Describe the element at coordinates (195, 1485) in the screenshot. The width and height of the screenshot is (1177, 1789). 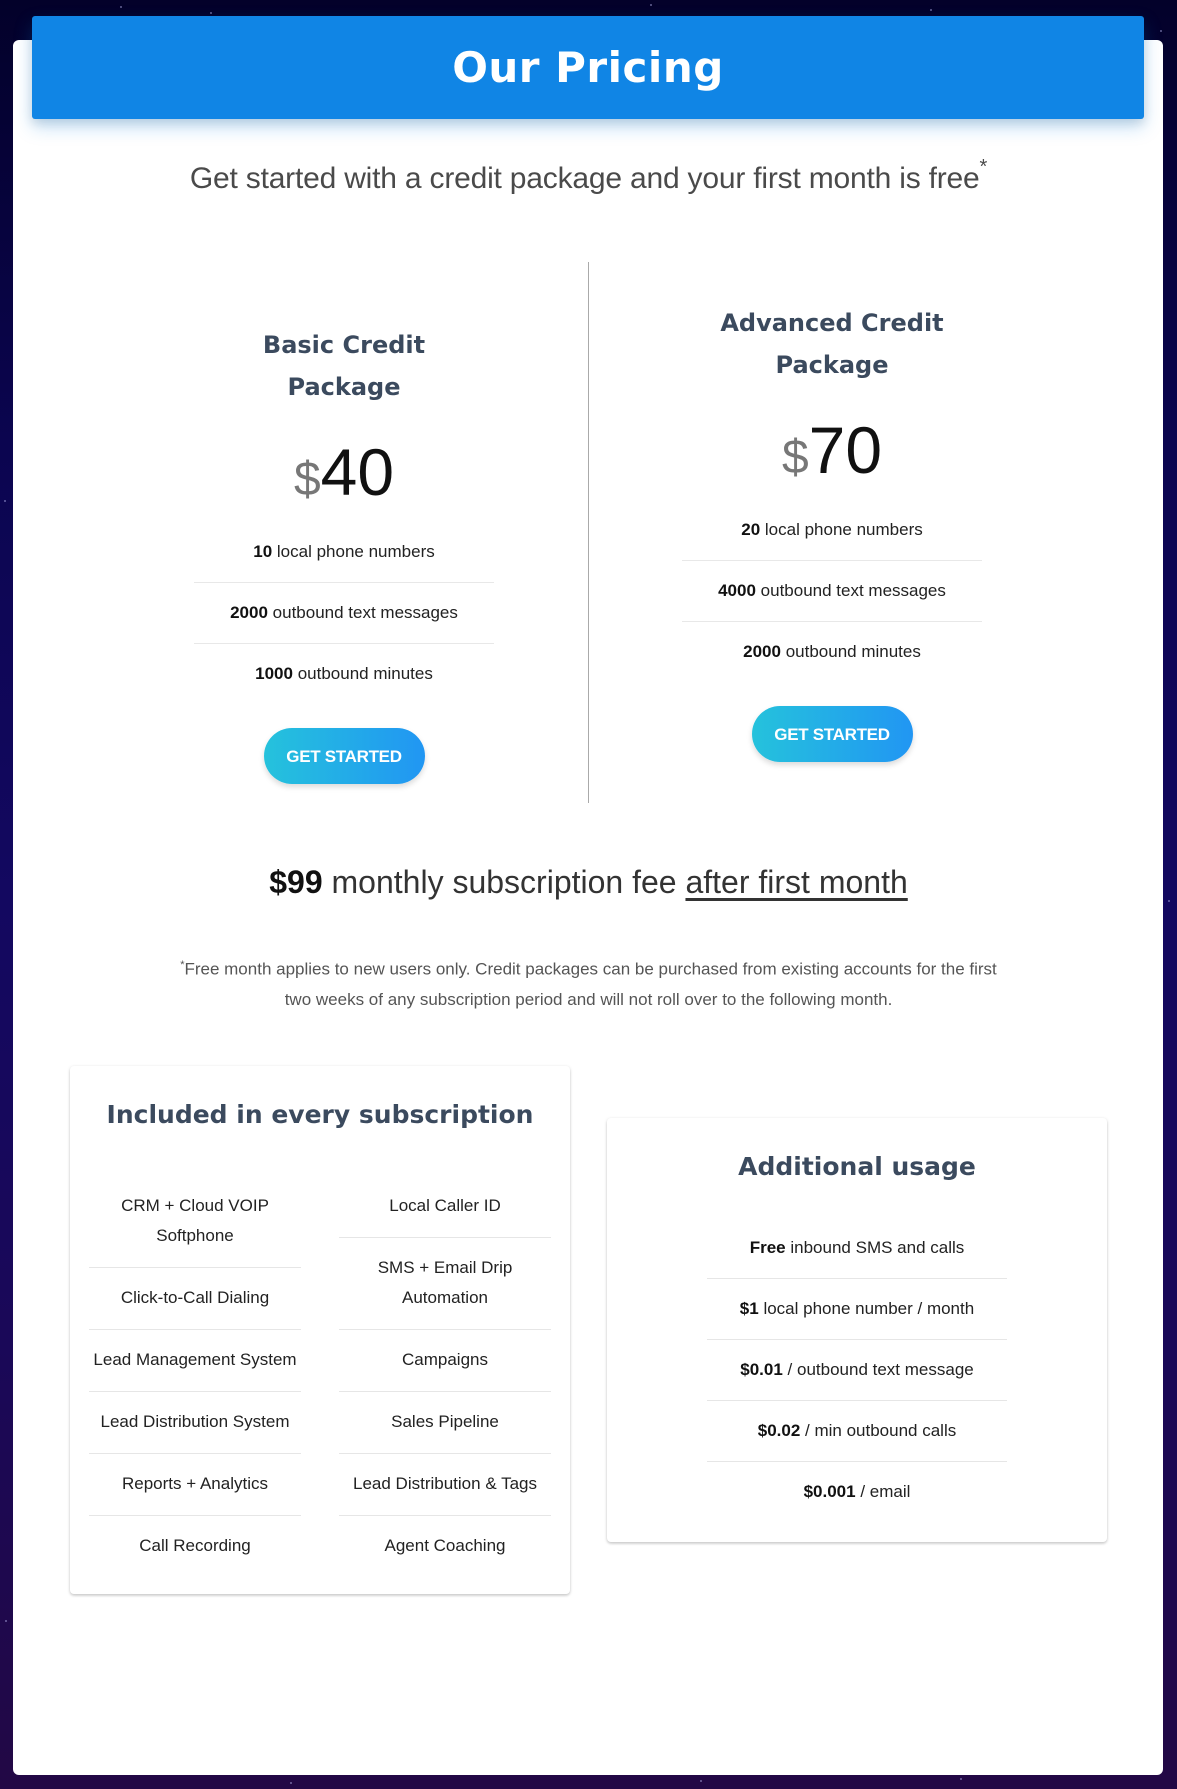
I see `included-item: Reports + Analytics` at that location.